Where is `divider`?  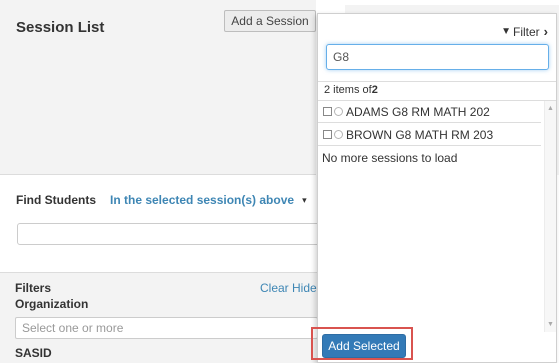 divider is located at coordinates (437, 81).